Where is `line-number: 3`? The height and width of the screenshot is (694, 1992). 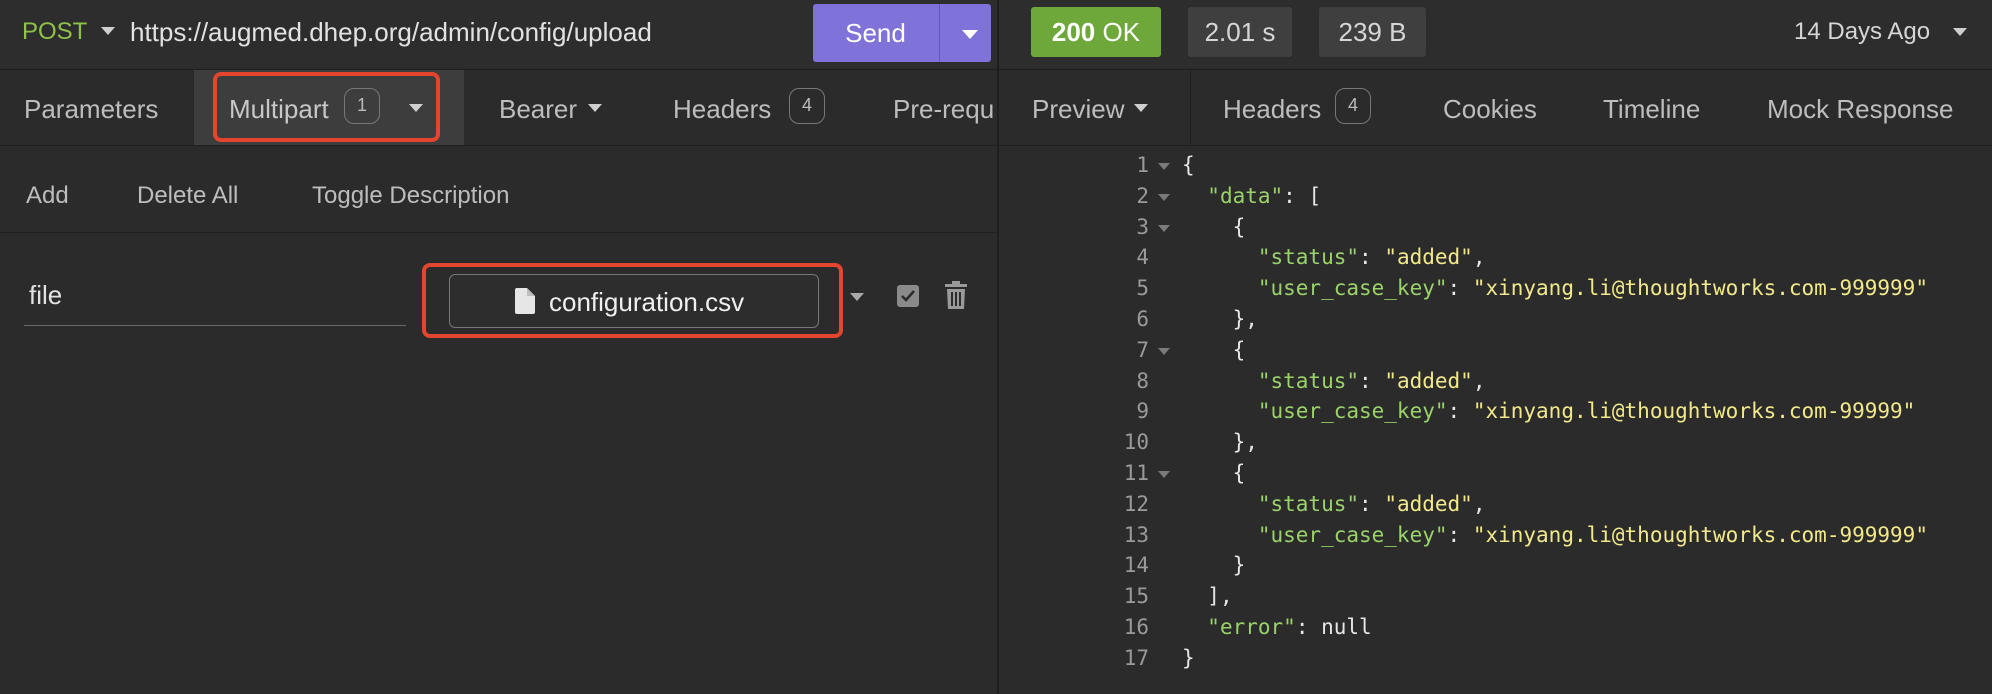
line-number: 3 is located at coordinates (1142, 226).